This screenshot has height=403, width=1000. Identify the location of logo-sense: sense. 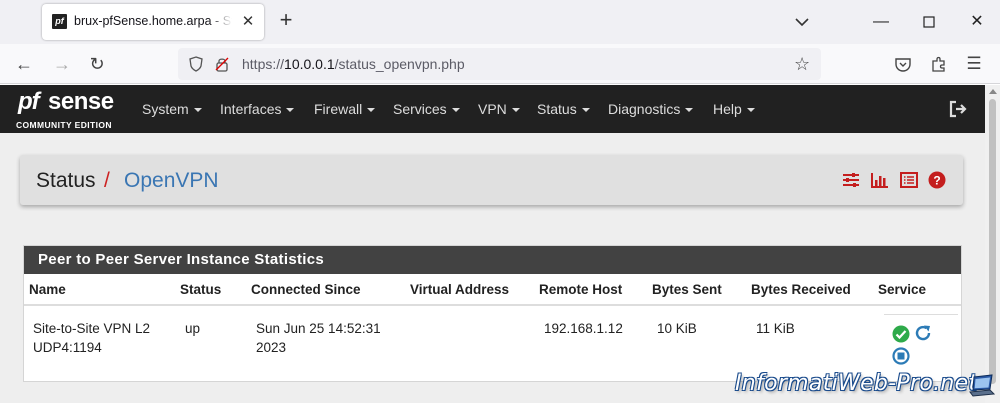
(81, 101).